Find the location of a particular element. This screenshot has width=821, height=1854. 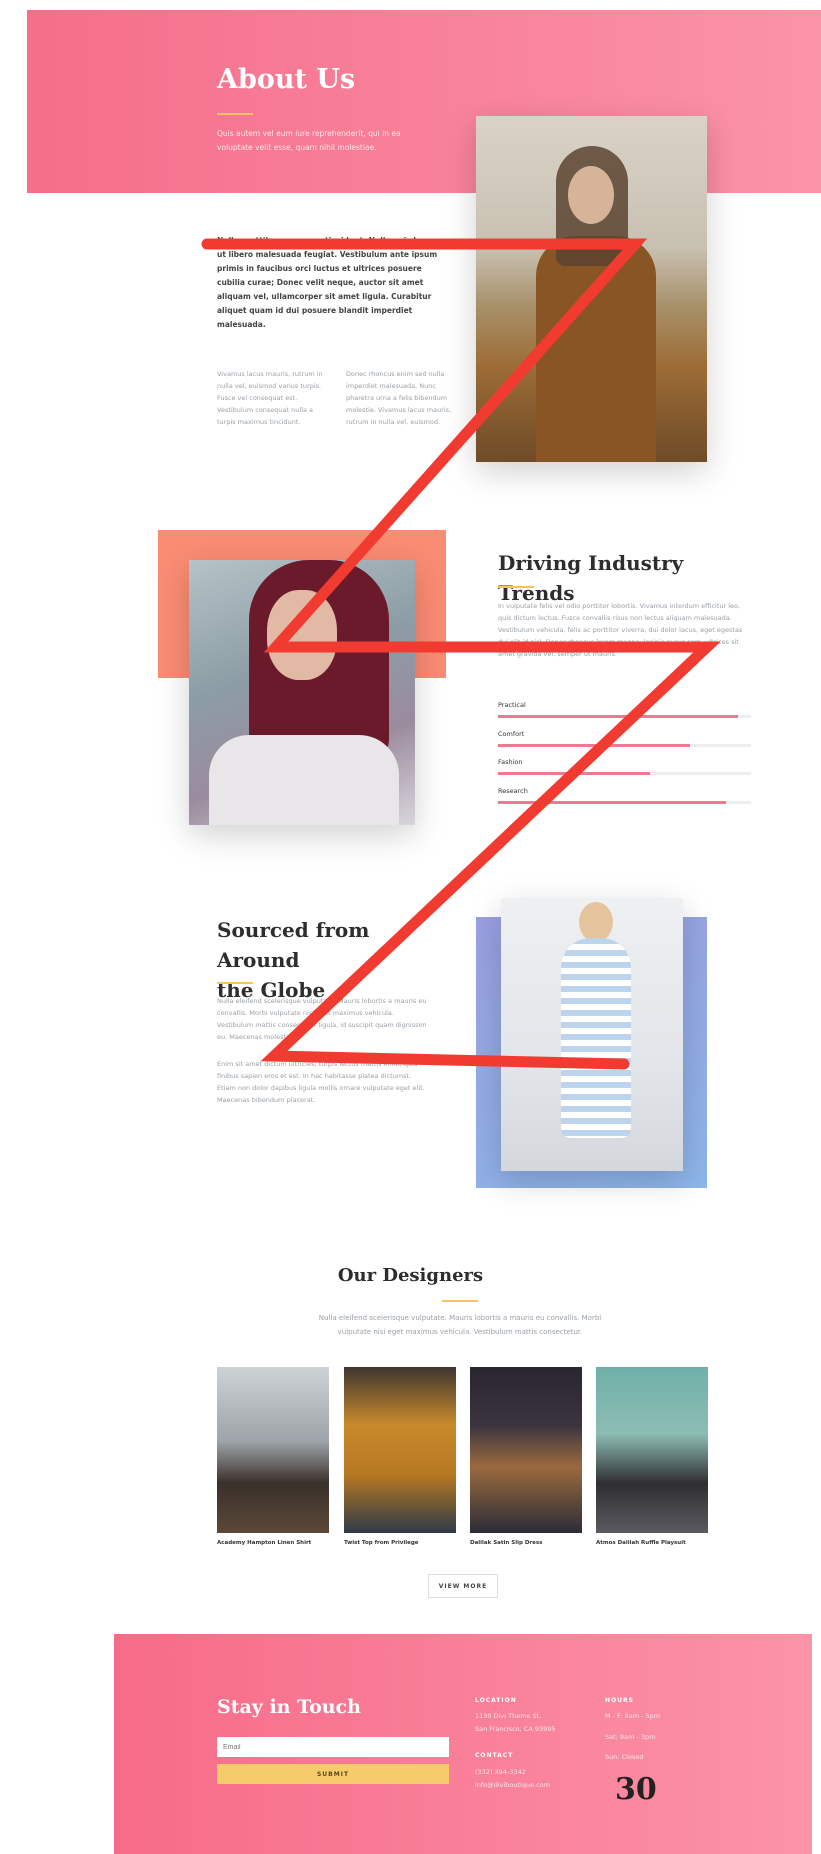

hours-sunday: Sun: Closed is located at coordinates (624, 1757).